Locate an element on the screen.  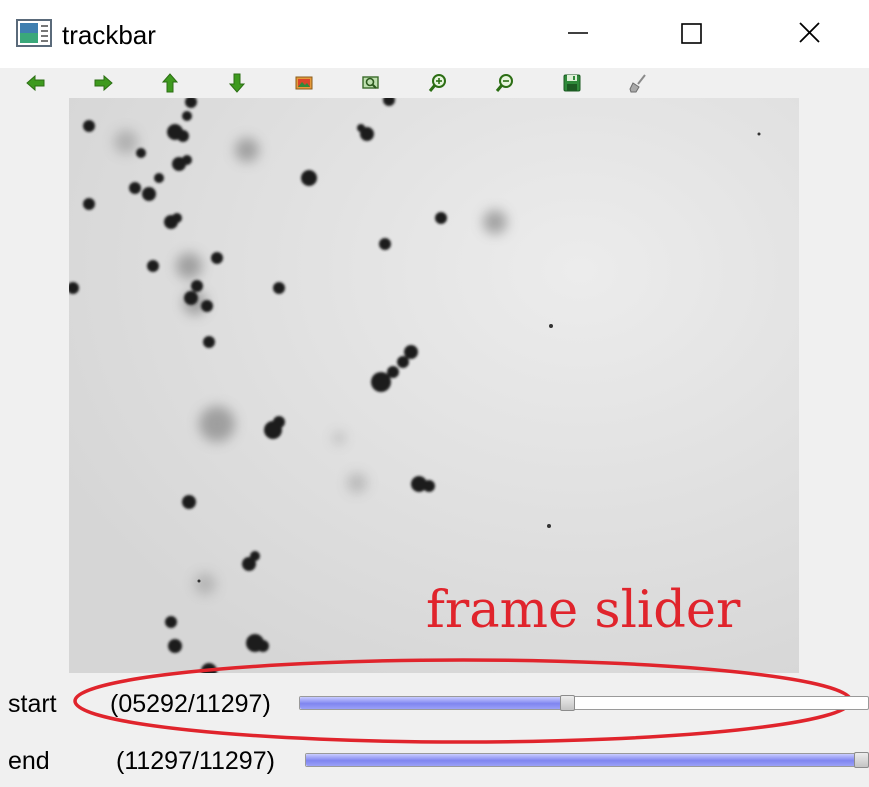
zoom-original-button is located at coordinates (304, 83).